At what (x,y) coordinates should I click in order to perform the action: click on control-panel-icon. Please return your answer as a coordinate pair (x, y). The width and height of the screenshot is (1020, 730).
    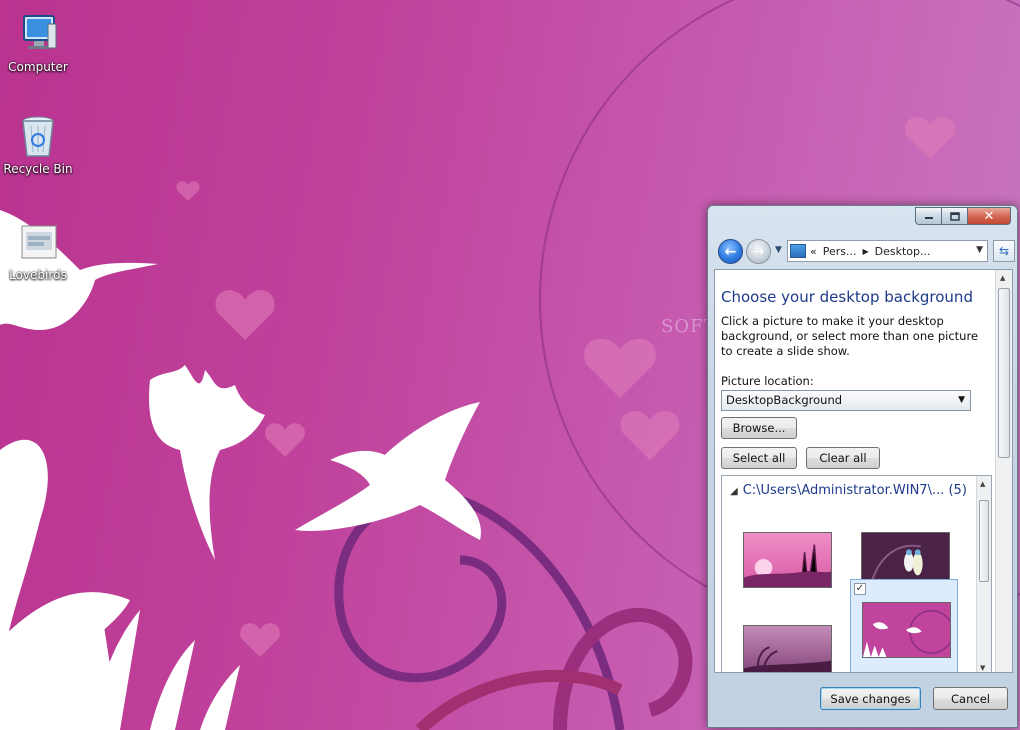
    Looking at the image, I should click on (798, 251).